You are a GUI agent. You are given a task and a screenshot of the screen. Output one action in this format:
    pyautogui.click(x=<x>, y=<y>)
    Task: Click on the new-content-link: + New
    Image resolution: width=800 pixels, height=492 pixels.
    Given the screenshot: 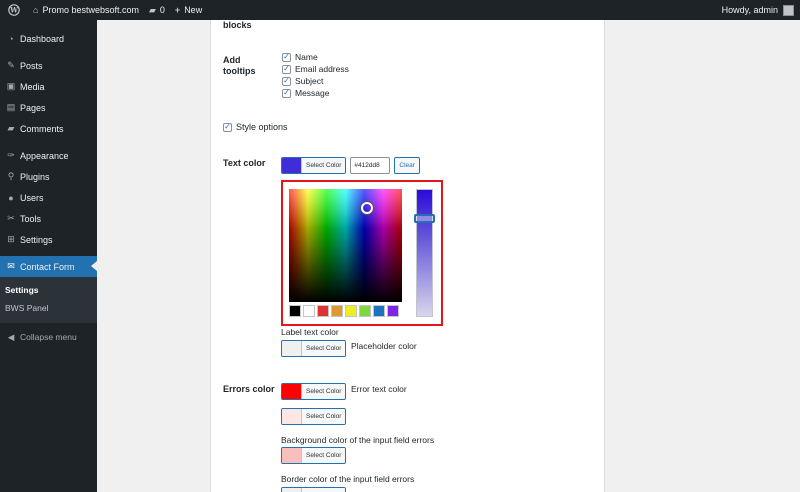 What is the action you would take?
    pyautogui.click(x=188, y=10)
    